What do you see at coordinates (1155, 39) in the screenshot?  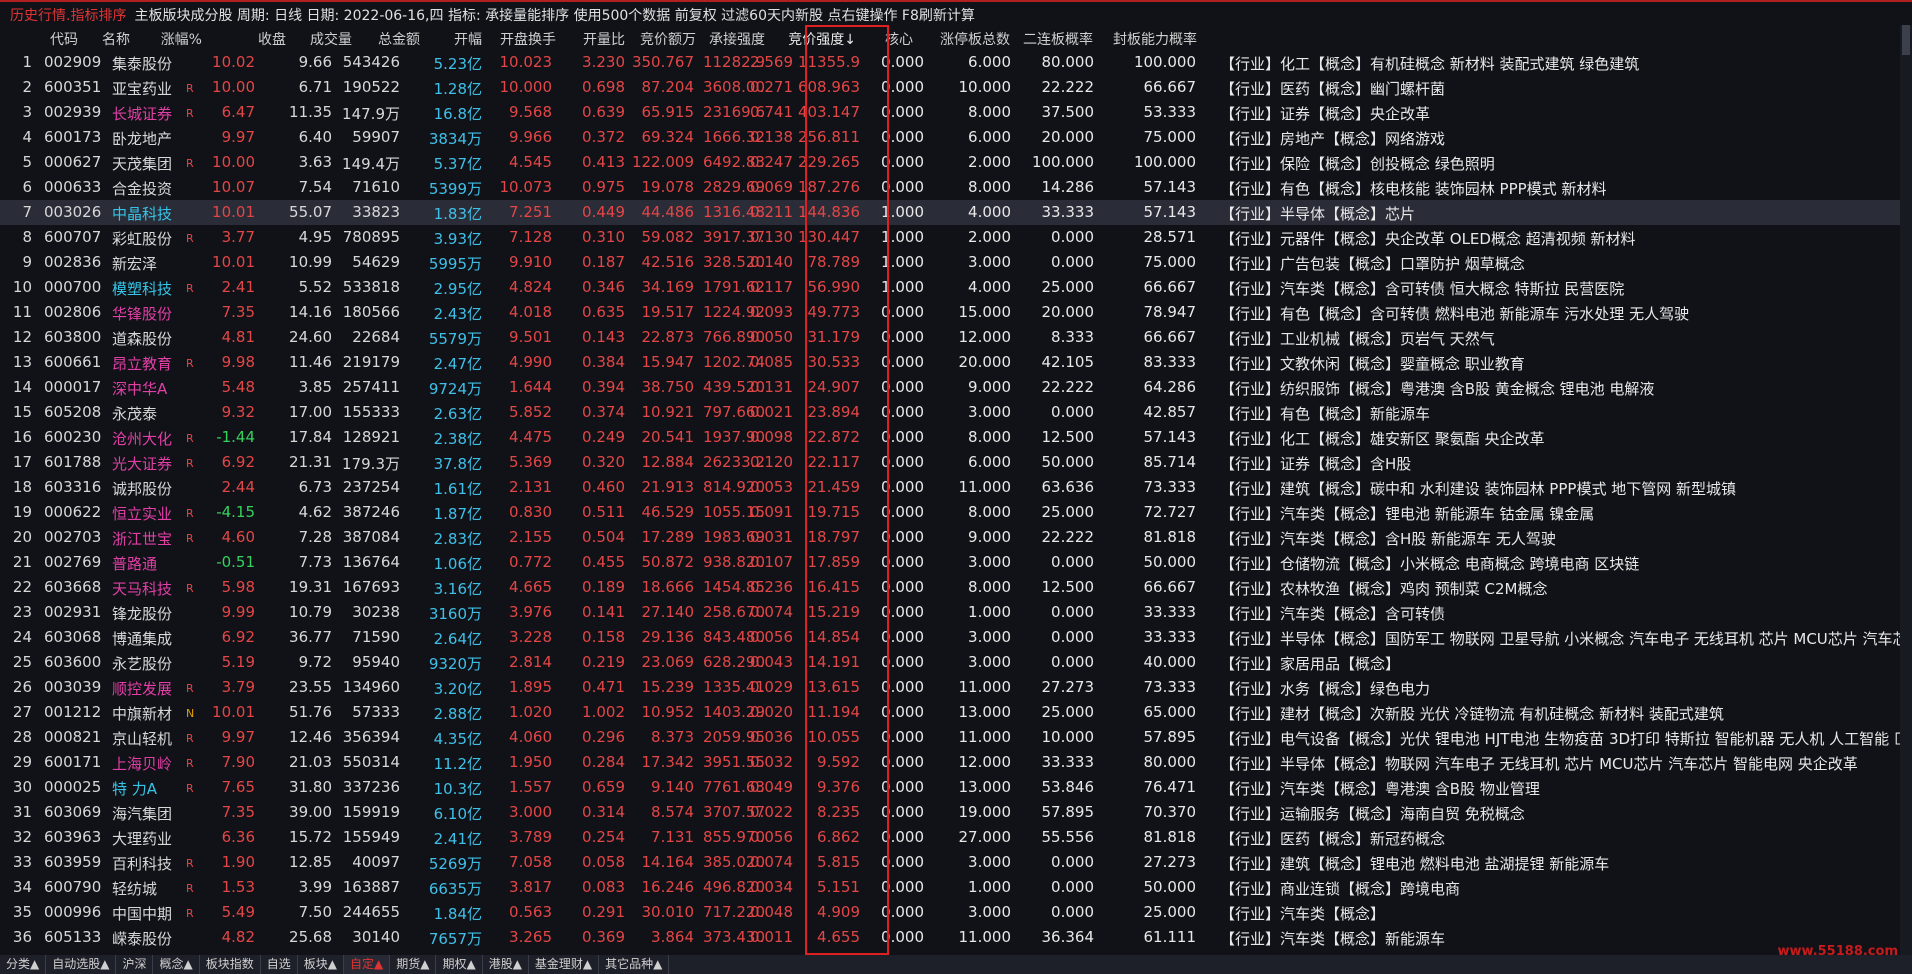 I see `column-header: 封板能力概率` at bounding box center [1155, 39].